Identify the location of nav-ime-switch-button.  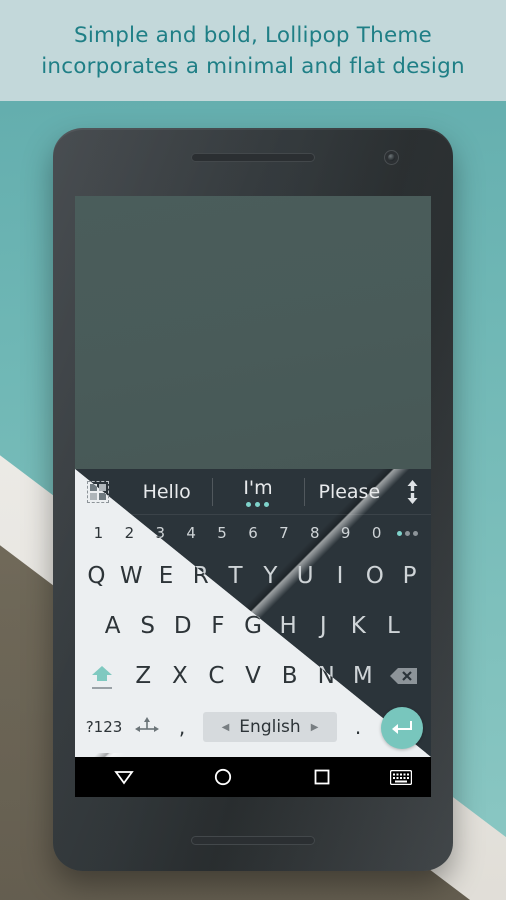
(401, 777).